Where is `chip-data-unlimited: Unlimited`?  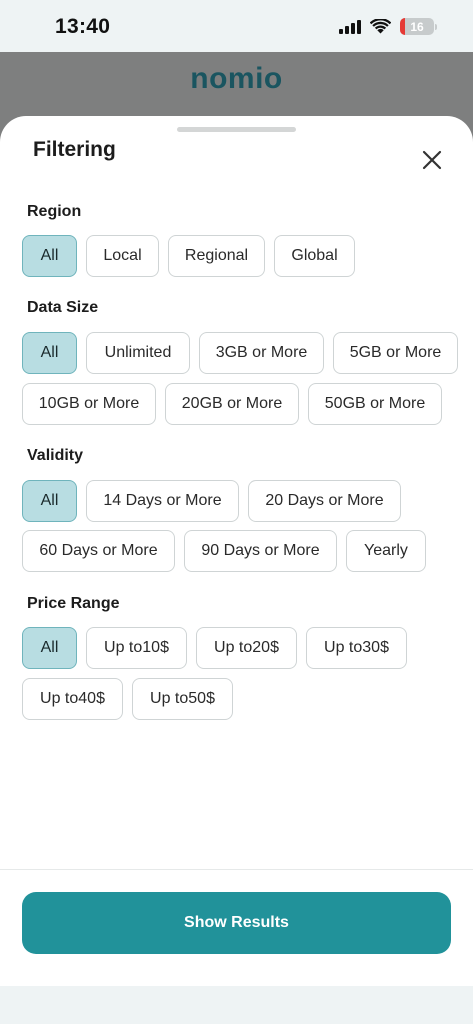 chip-data-unlimited: Unlimited is located at coordinates (138, 353).